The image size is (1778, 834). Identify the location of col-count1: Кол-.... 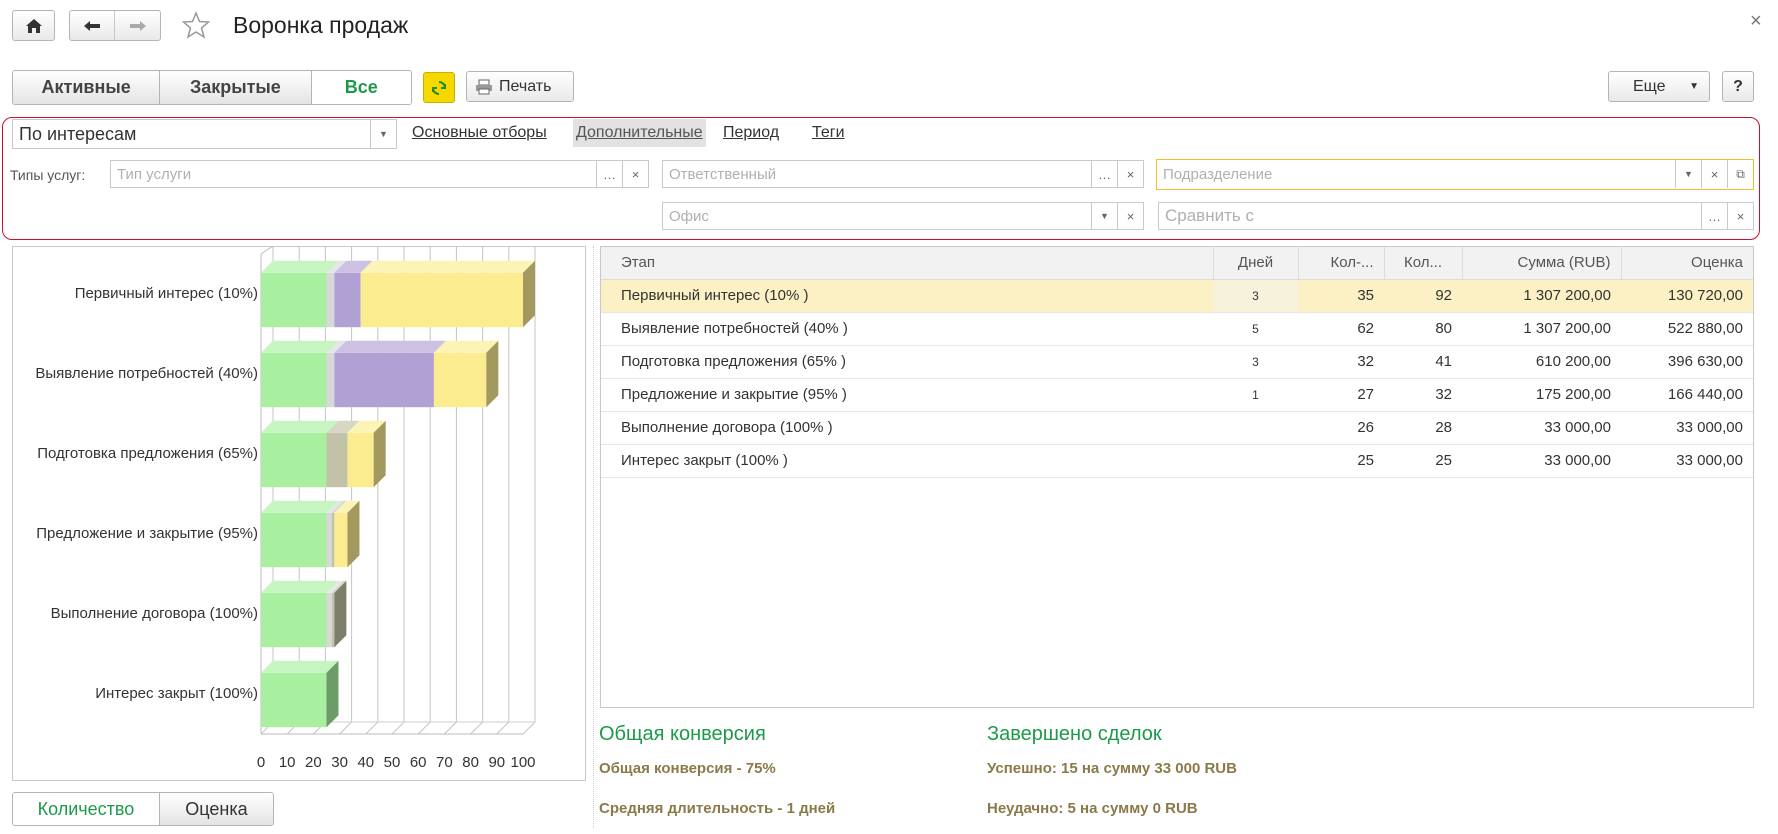
(1341, 263).